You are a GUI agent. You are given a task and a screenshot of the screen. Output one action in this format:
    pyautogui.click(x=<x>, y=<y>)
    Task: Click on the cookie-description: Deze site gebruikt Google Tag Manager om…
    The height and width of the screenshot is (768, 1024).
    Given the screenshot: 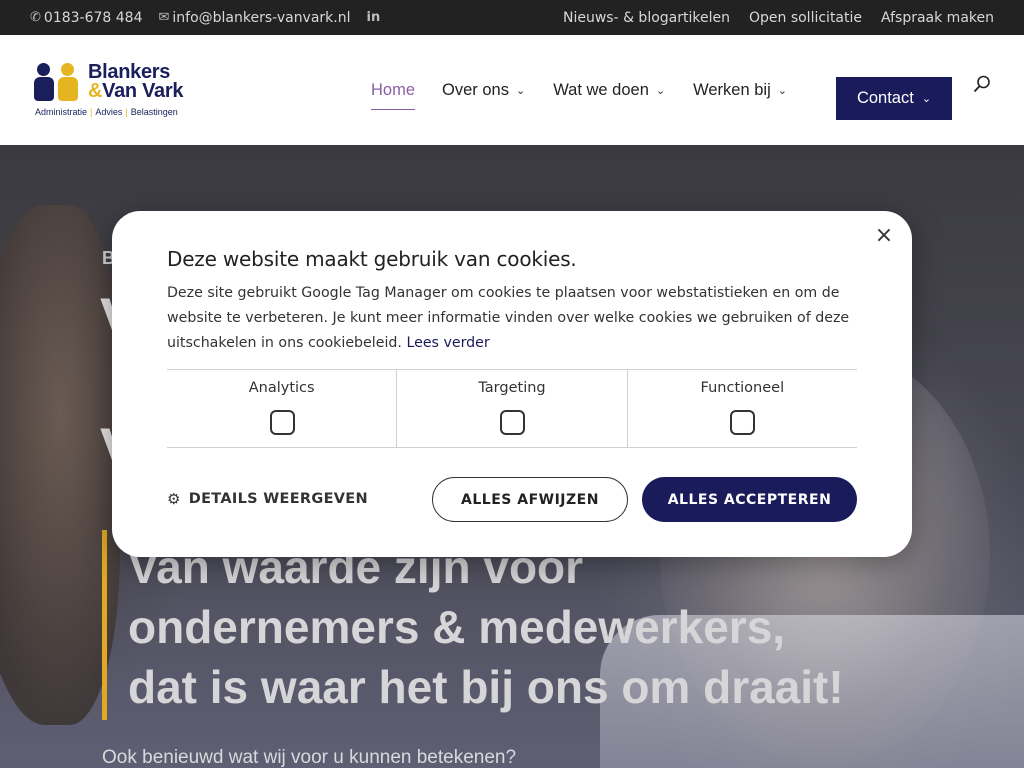 What is the action you would take?
    pyautogui.click(x=508, y=318)
    